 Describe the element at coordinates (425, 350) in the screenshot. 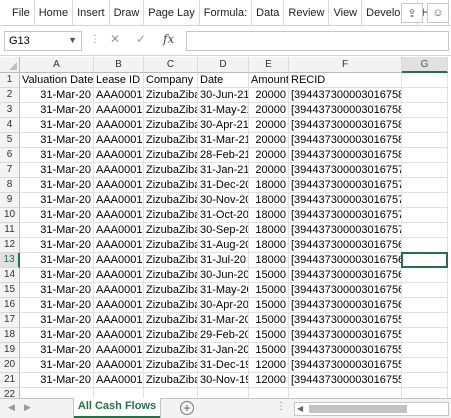

I see `cell-g19` at that location.